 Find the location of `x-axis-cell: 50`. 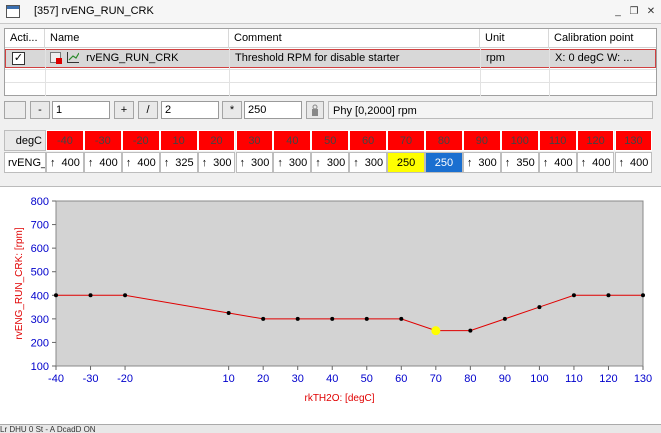

x-axis-cell: 50 is located at coordinates (330, 140).